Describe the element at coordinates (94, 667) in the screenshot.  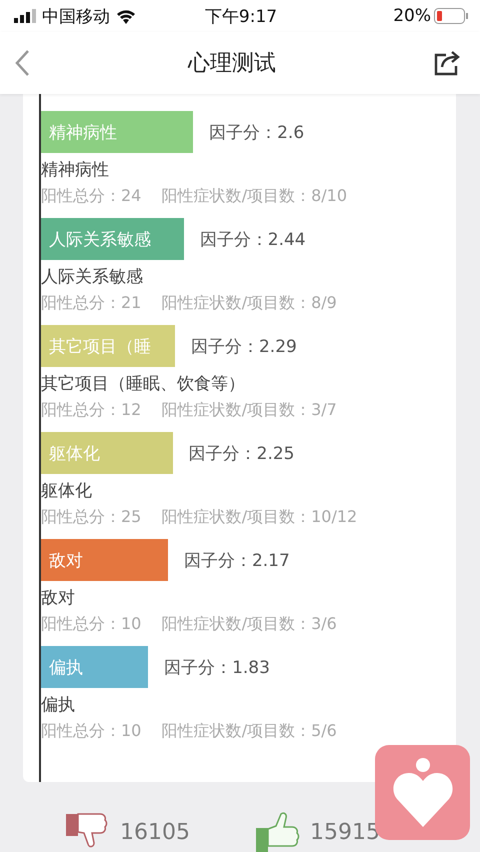
I see `factor-bar: 偏执` at that location.